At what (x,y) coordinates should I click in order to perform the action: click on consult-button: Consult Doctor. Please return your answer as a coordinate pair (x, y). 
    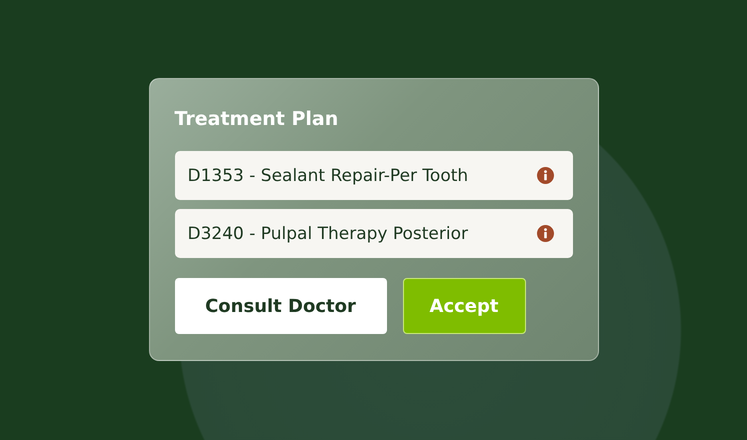
    Looking at the image, I should click on (280, 306).